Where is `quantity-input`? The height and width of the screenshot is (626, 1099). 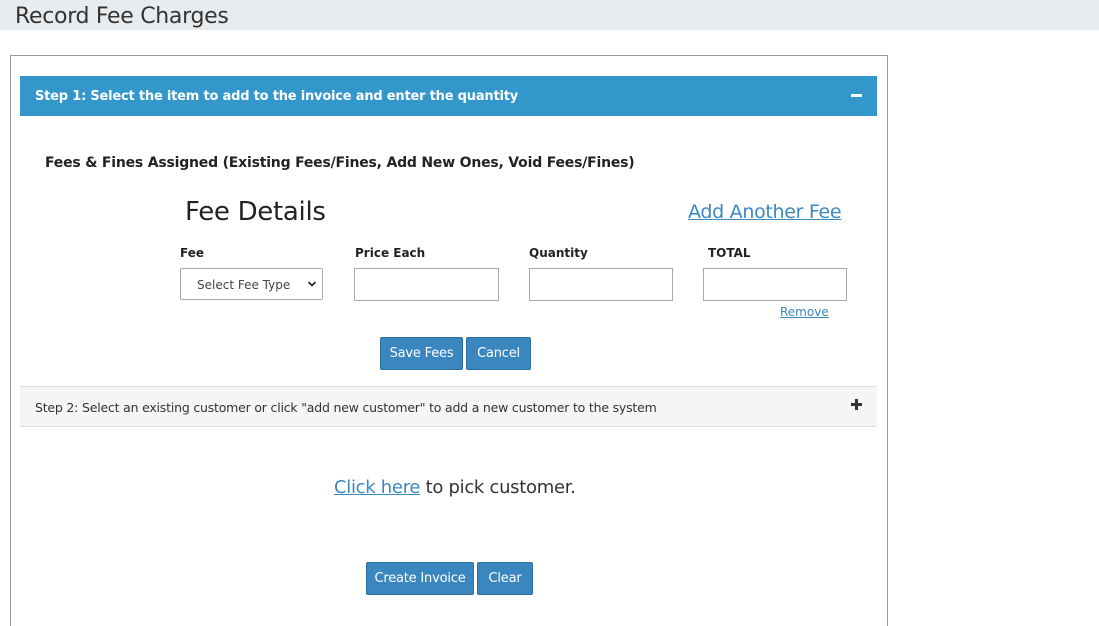 quantity-input is located at coordinates (601, 284).